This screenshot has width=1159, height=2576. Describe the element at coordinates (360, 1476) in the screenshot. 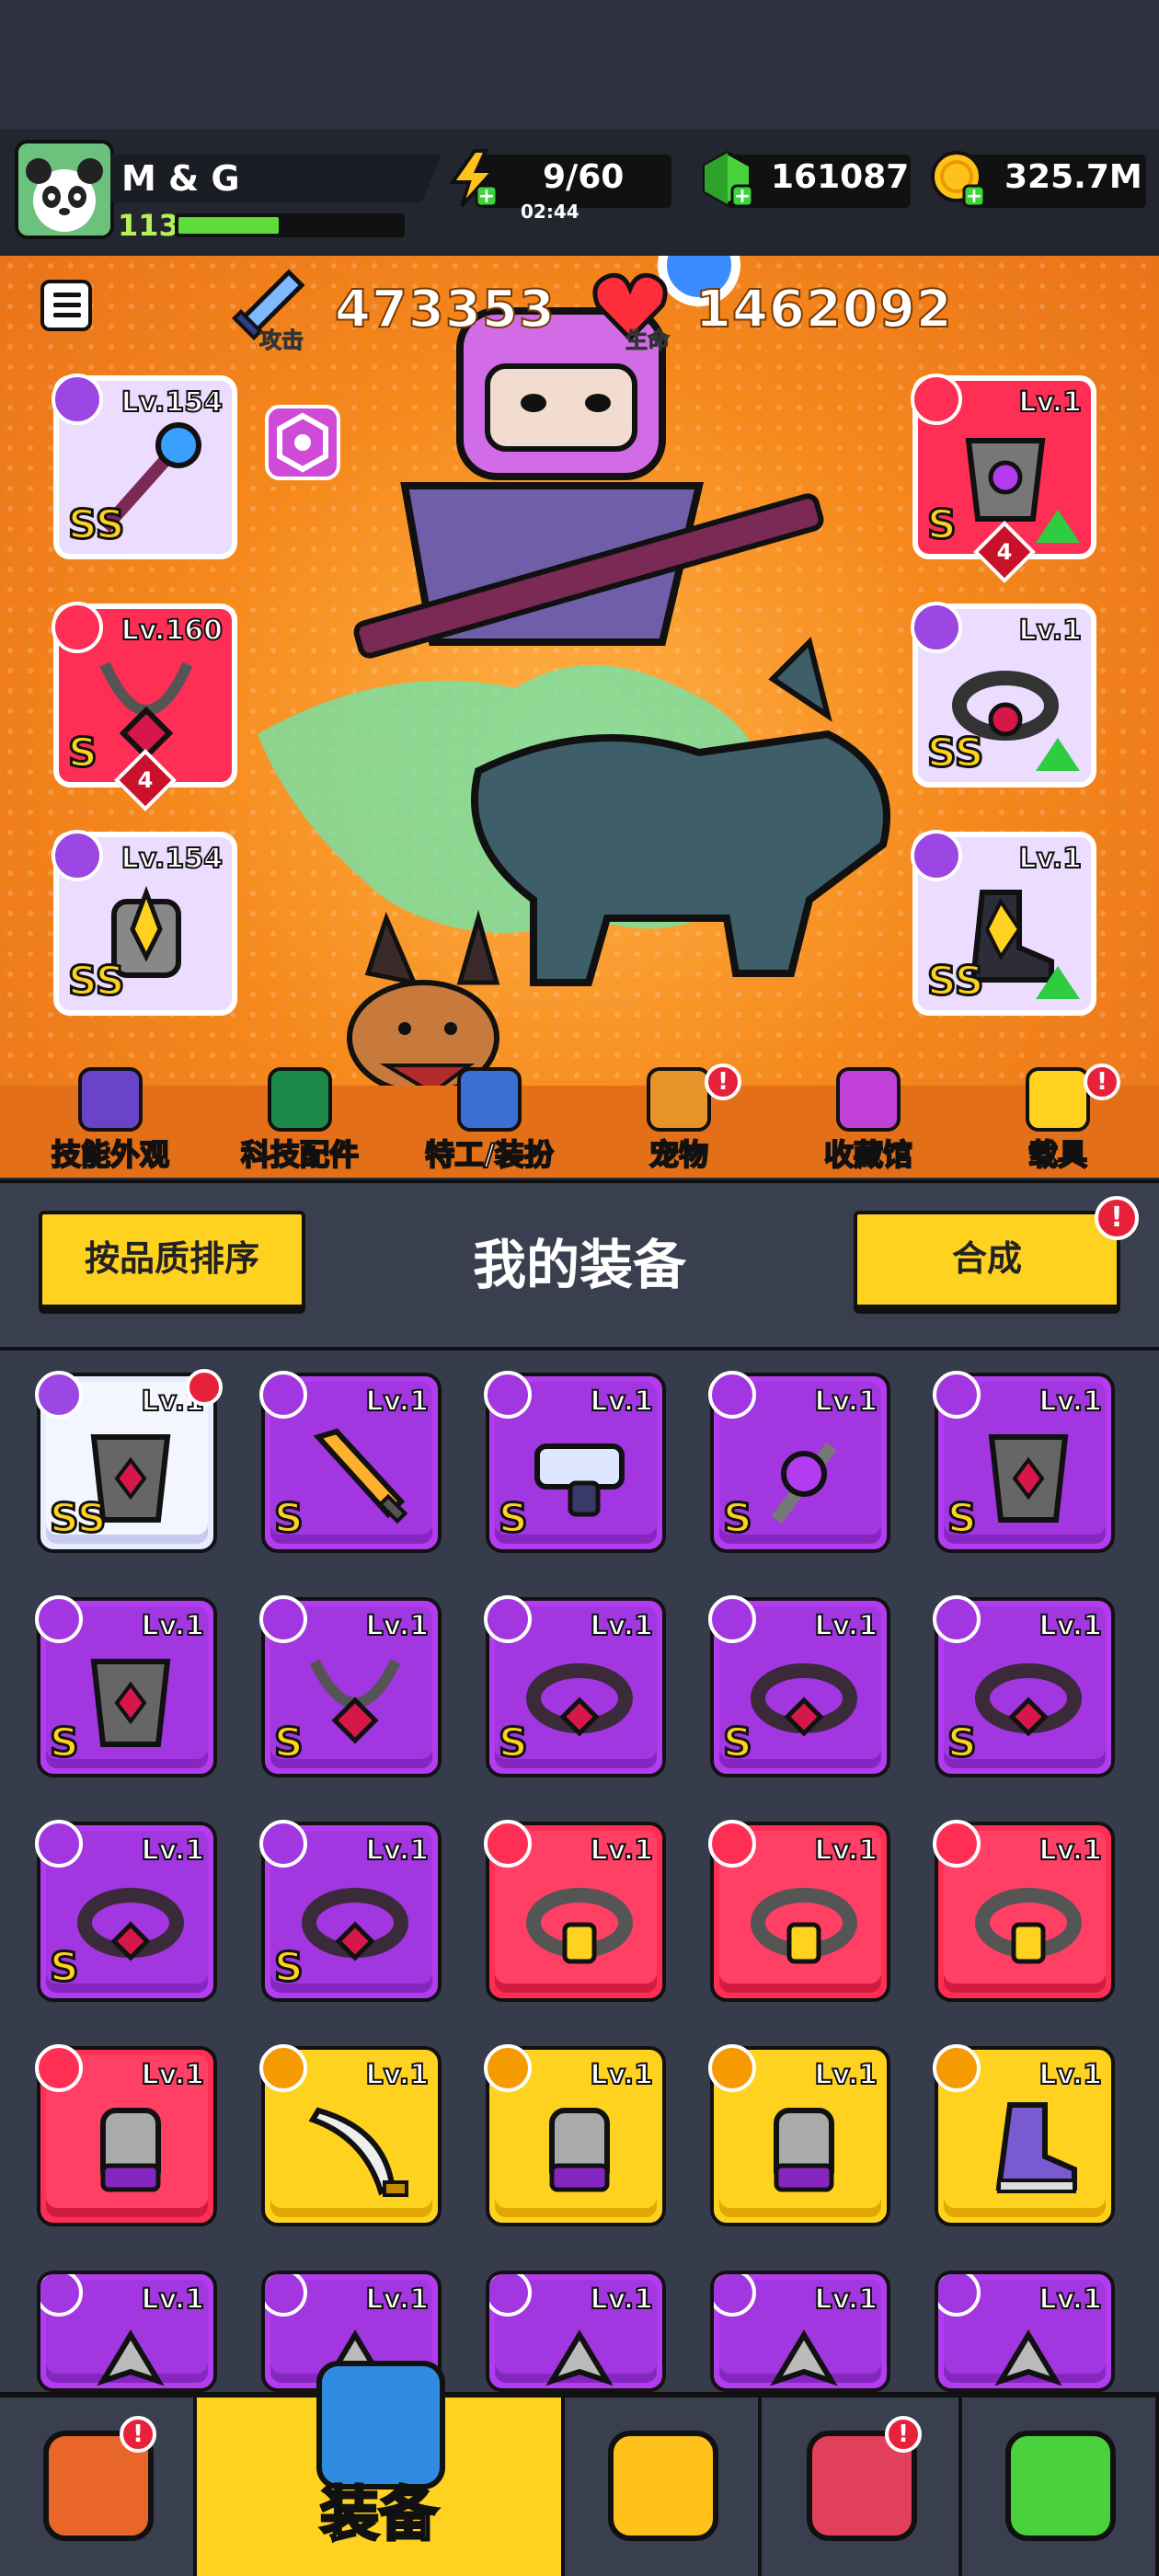

I see `sword-item-icon` at that location.